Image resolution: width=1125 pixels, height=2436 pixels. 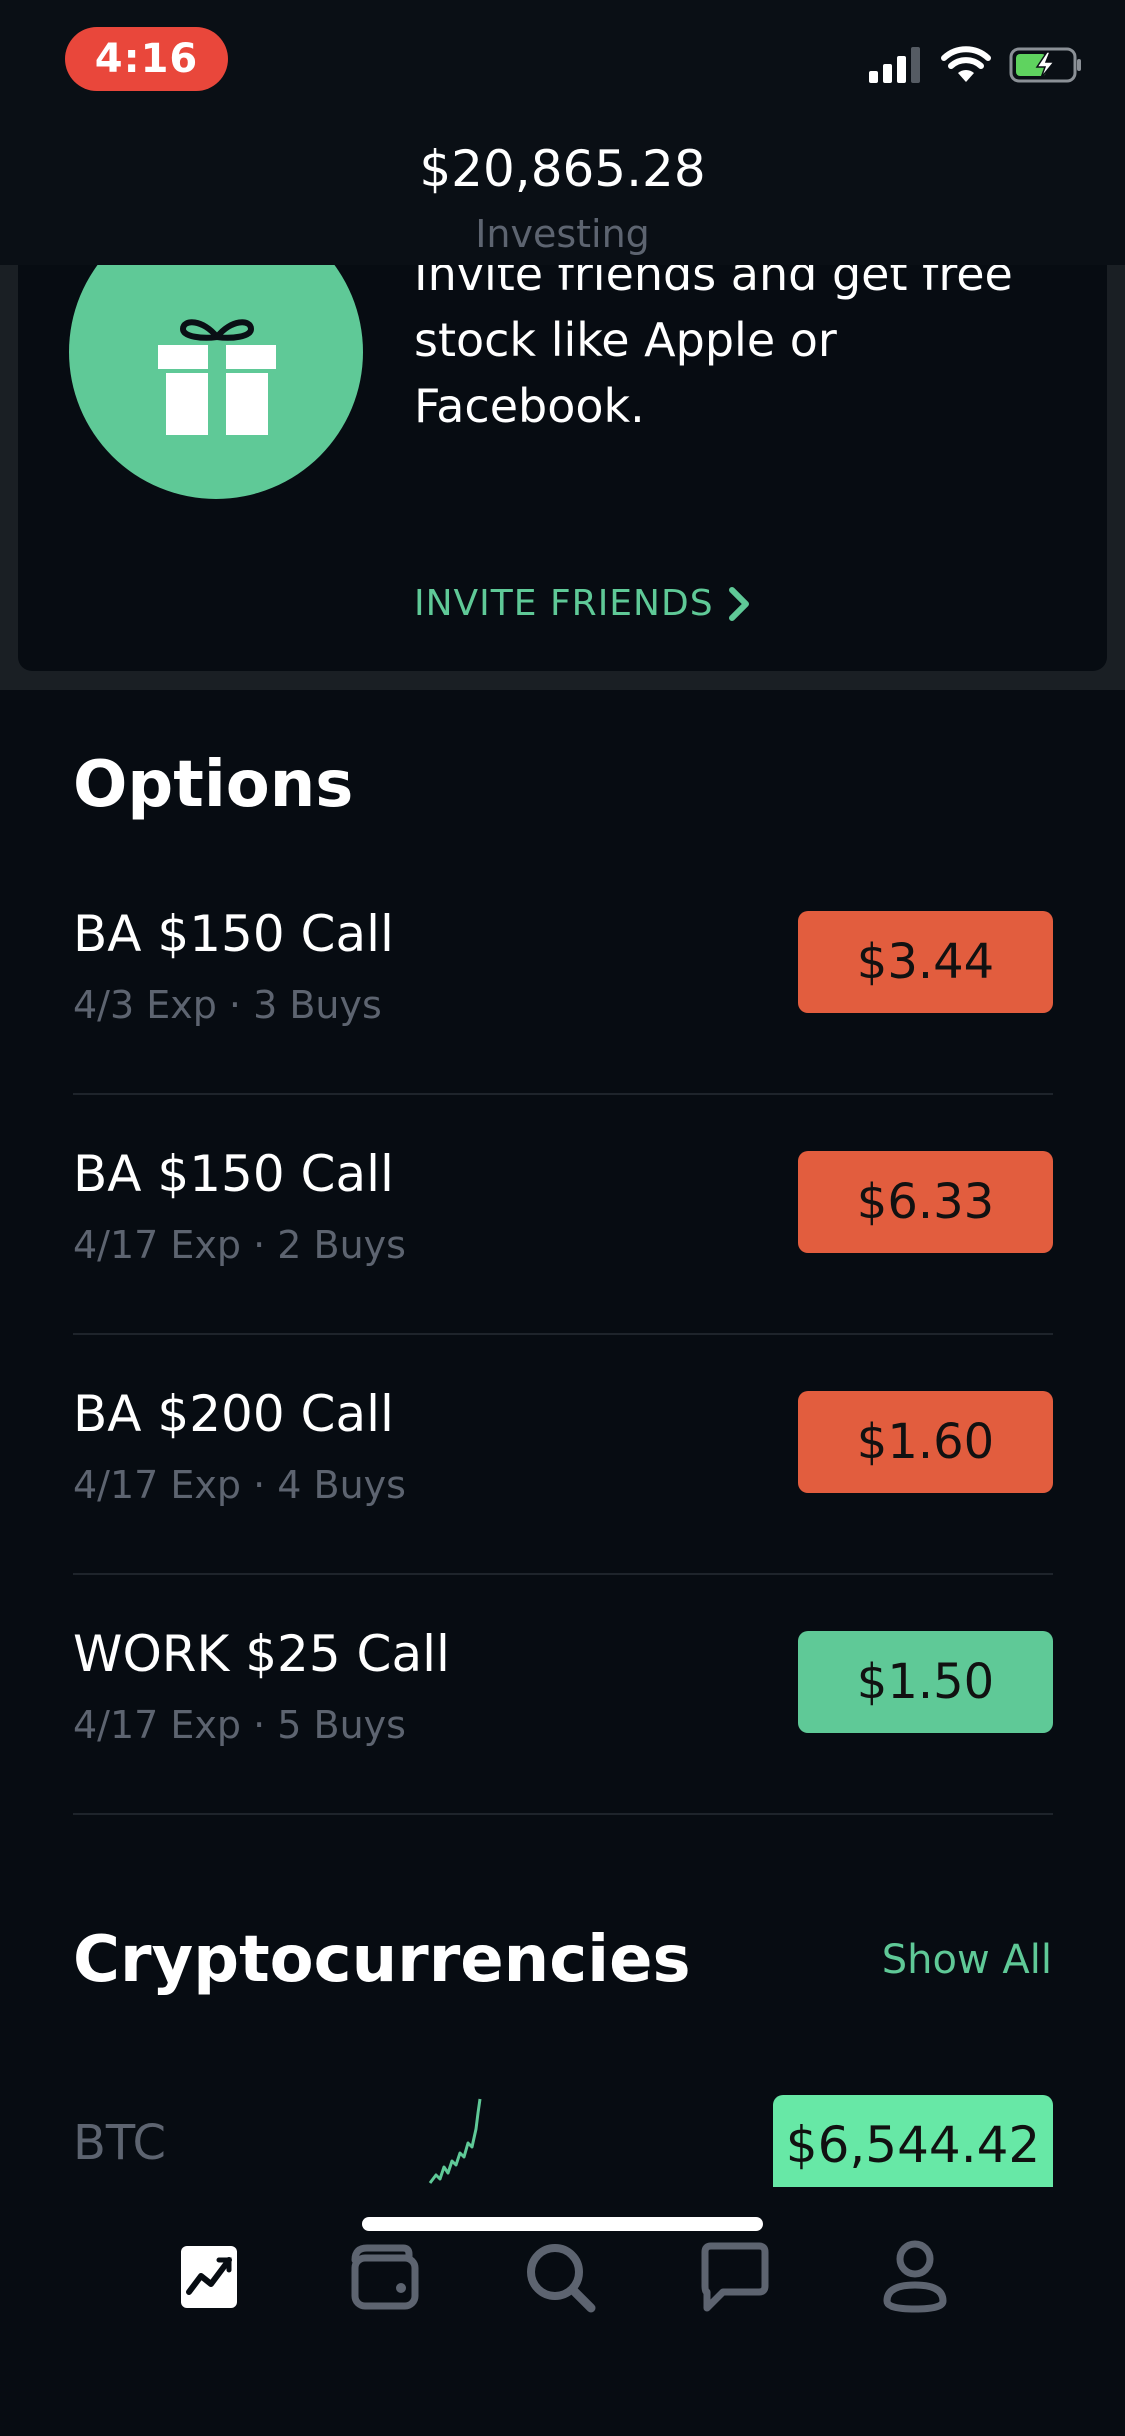 I want to click on option-price-button: $1.60, so click(x=925, y=1442).